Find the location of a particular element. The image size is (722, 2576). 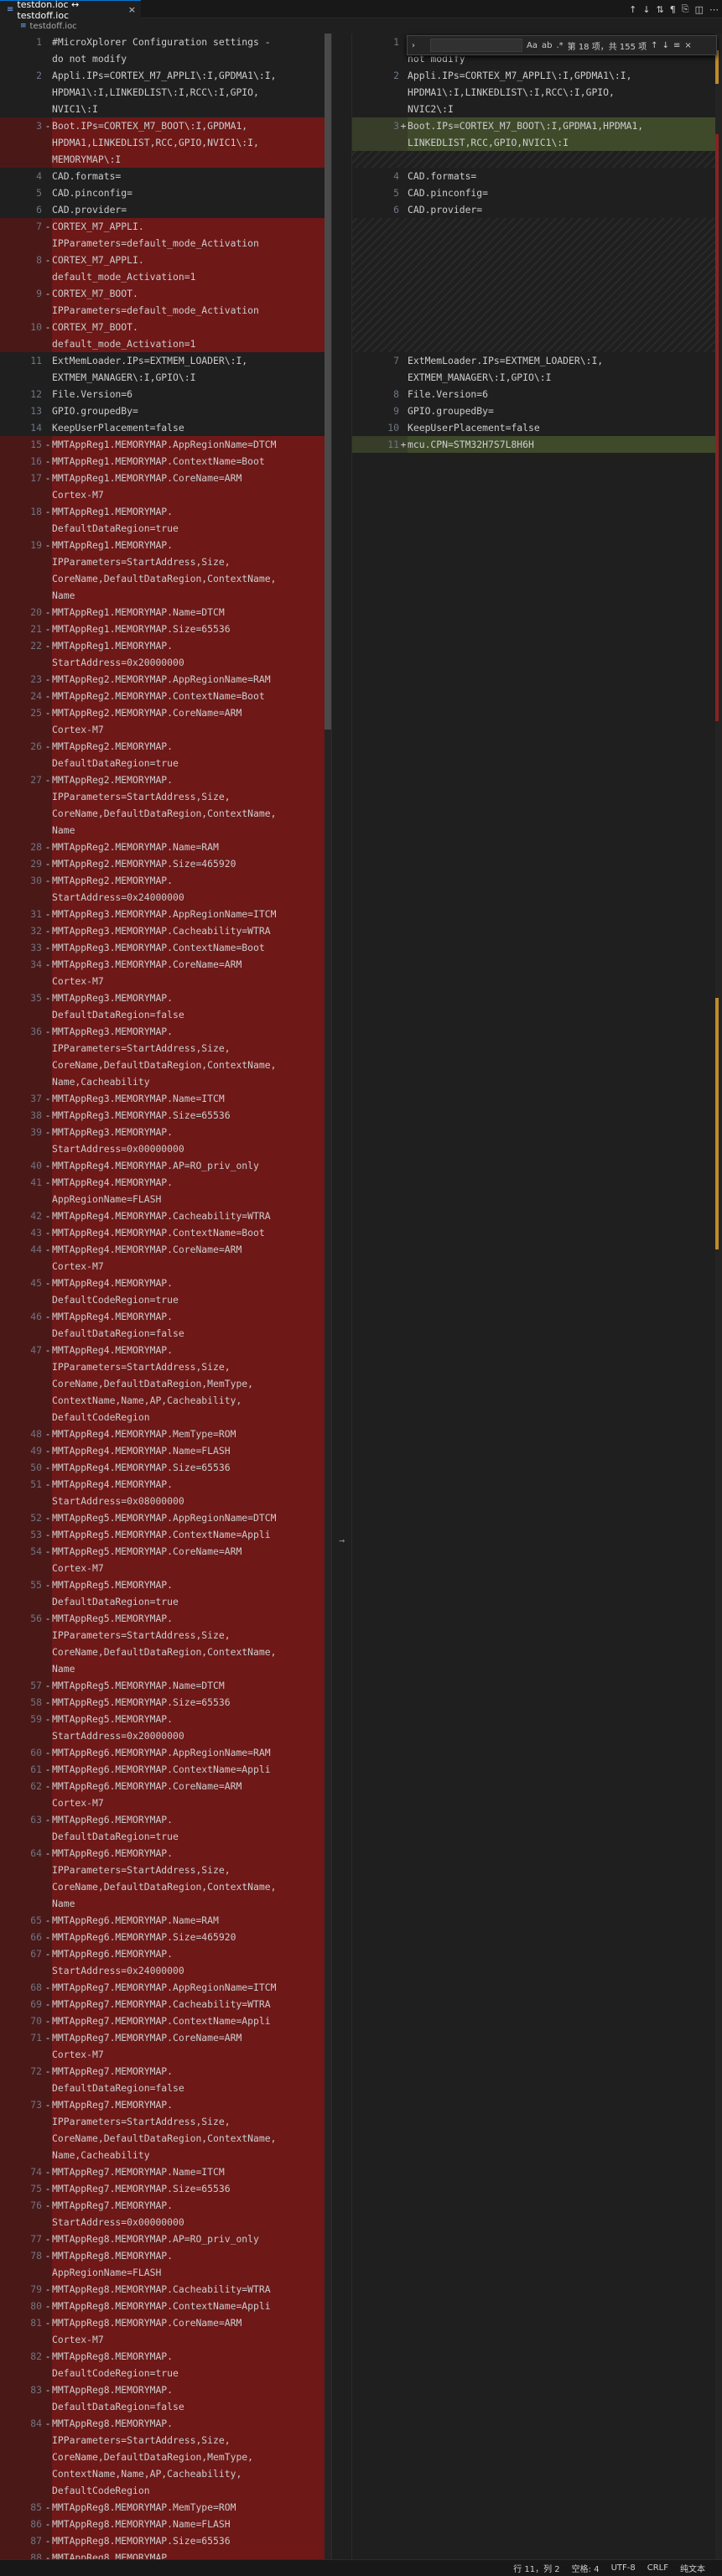

code-line: 9- CORTEX_M7_BOOT. is located at coordinates (165, 293).